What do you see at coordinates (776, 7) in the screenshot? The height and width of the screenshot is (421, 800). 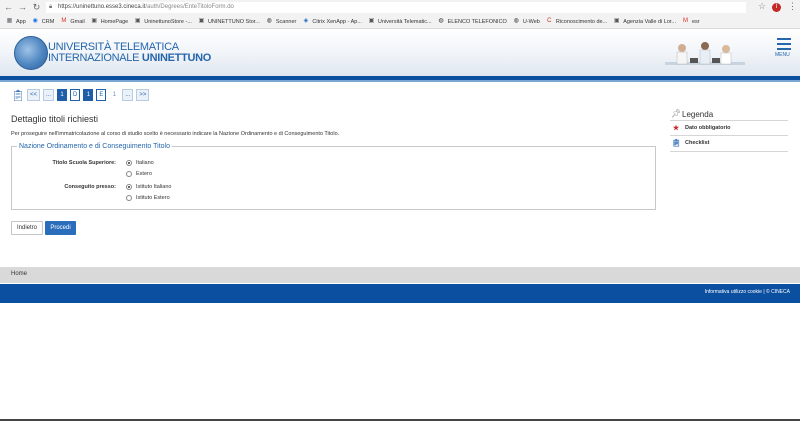 I see `profile-avatar: I` at bounding box center [776, 7].